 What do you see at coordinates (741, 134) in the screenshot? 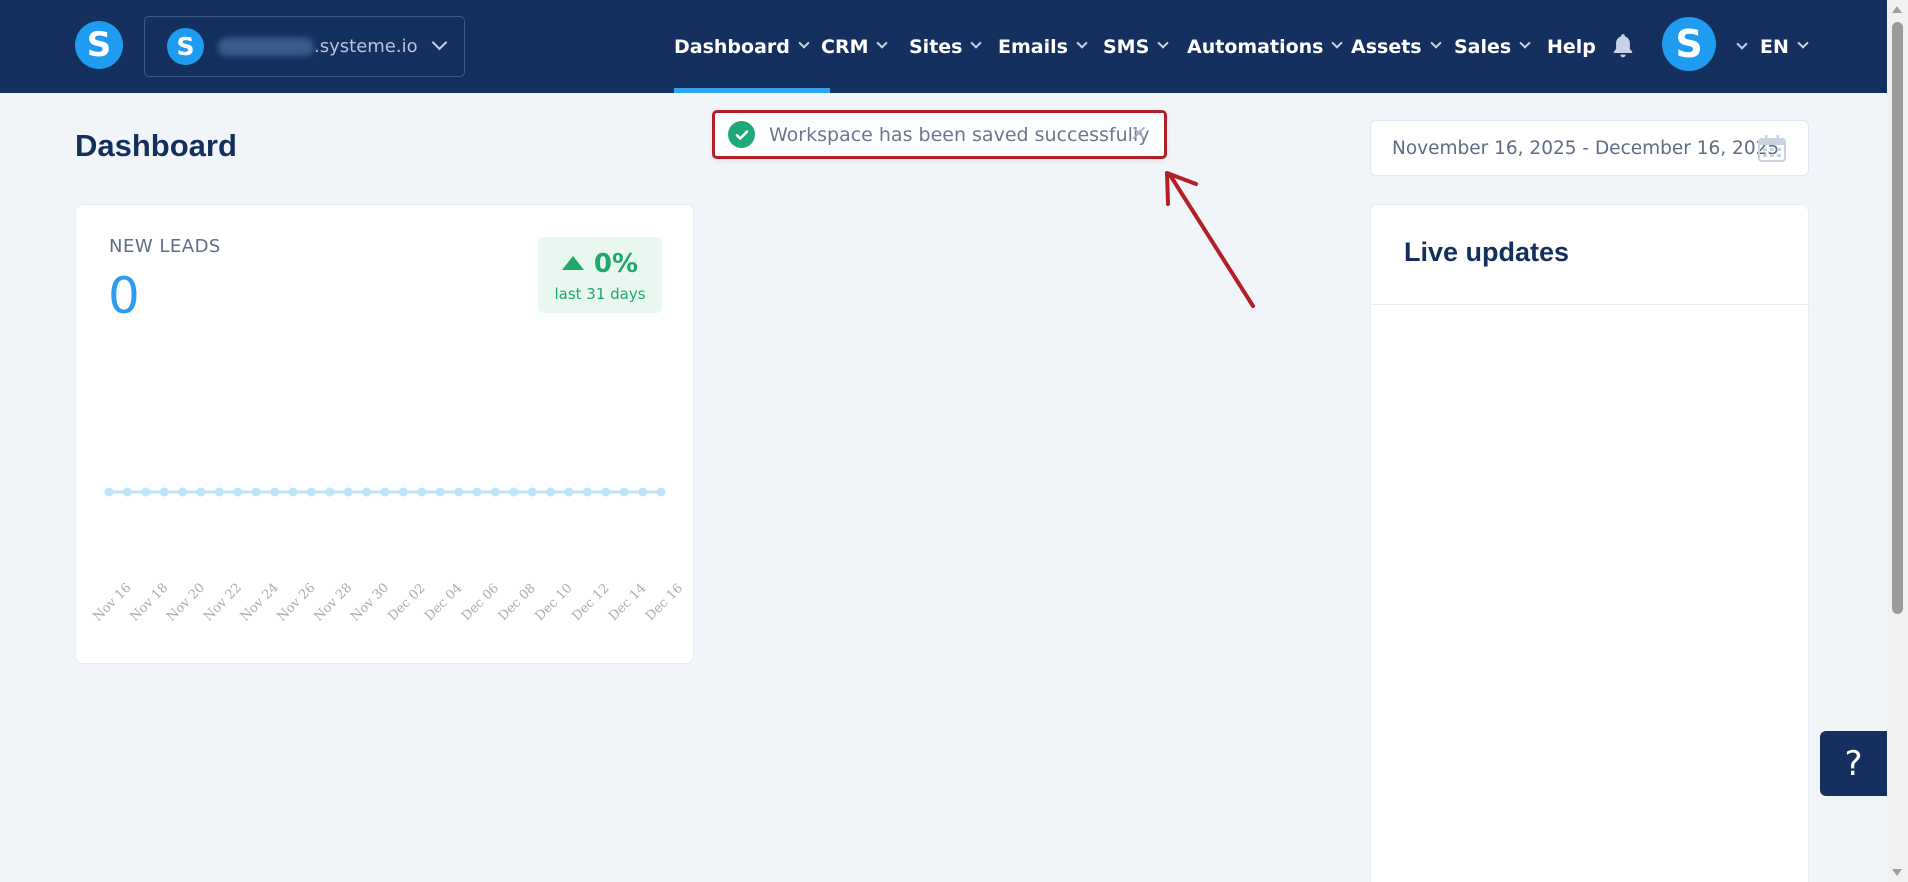
I see `check-circle-icon` at bounding box center [741, 134].